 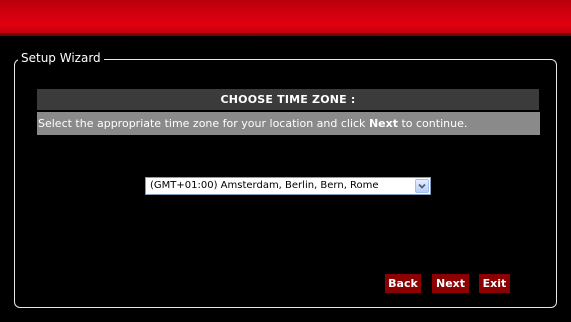 I want to click on top-banner, so click(x=285, y=18).